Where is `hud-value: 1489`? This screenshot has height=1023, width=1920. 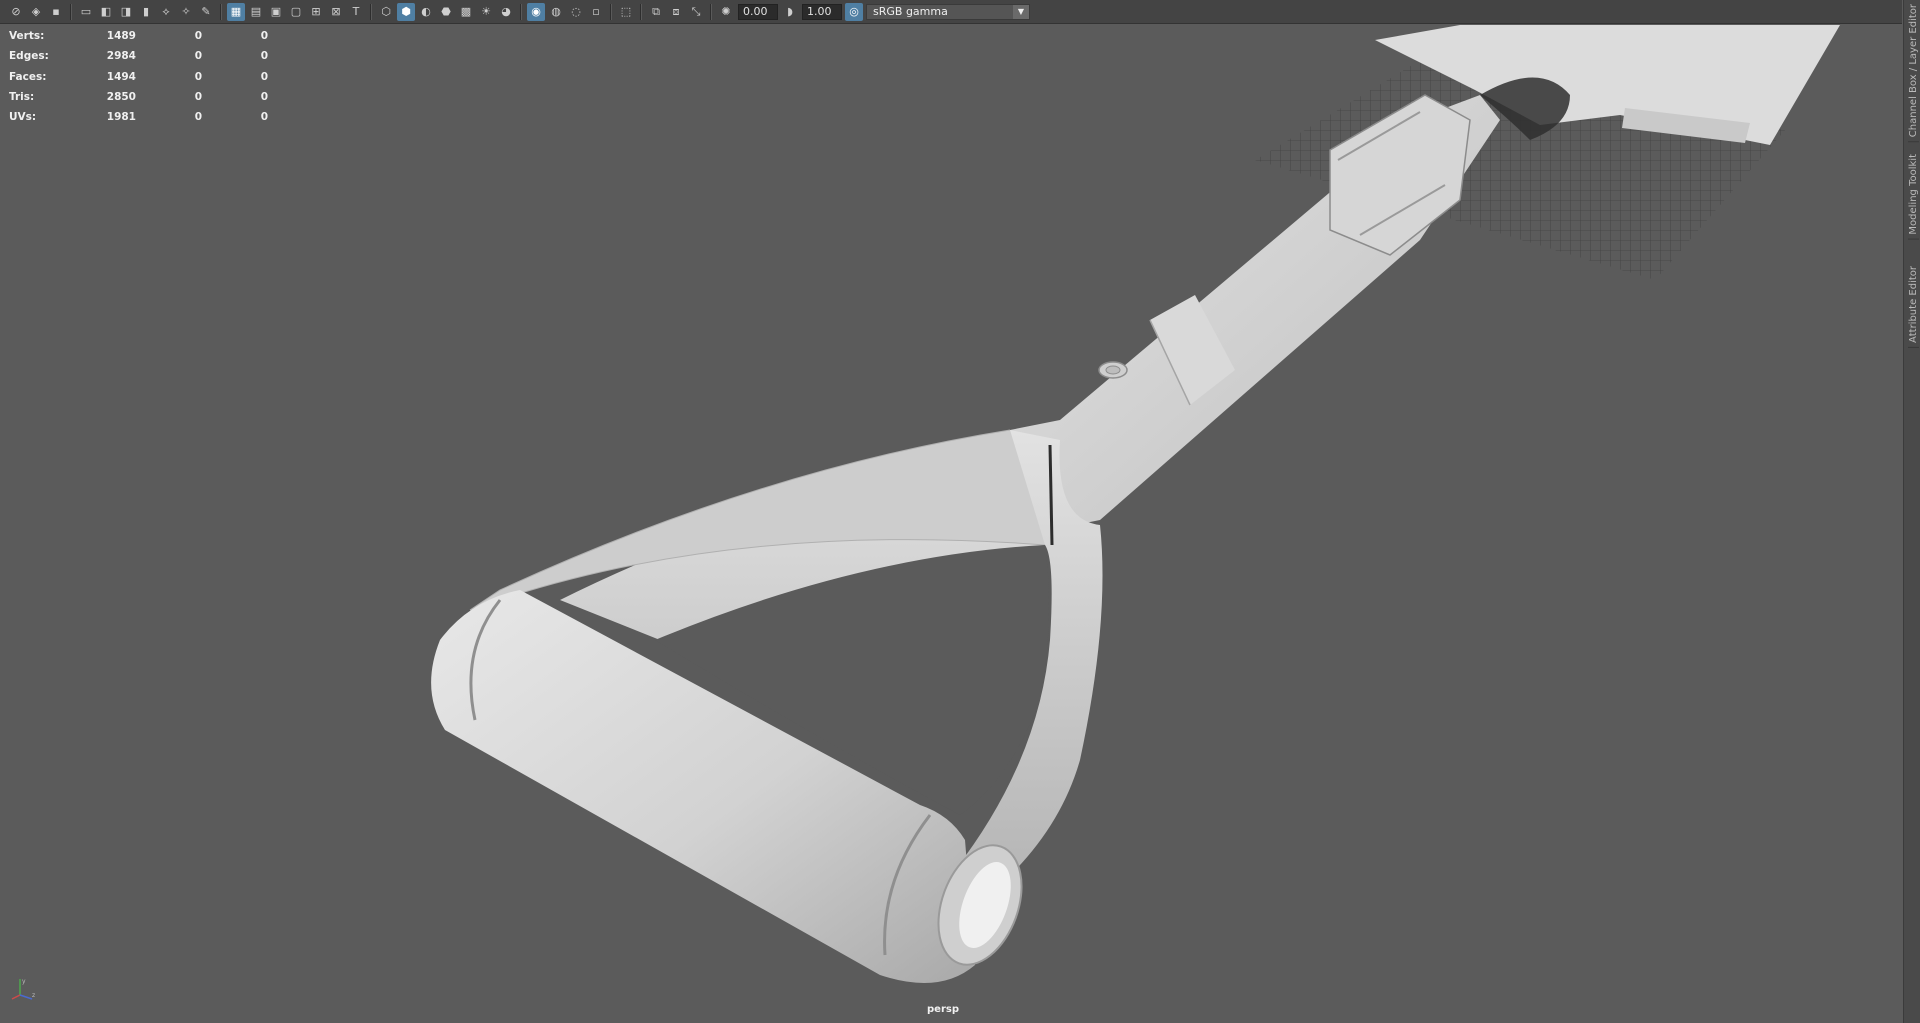
hud-value: 1489 is located at coordinates (121, 36).